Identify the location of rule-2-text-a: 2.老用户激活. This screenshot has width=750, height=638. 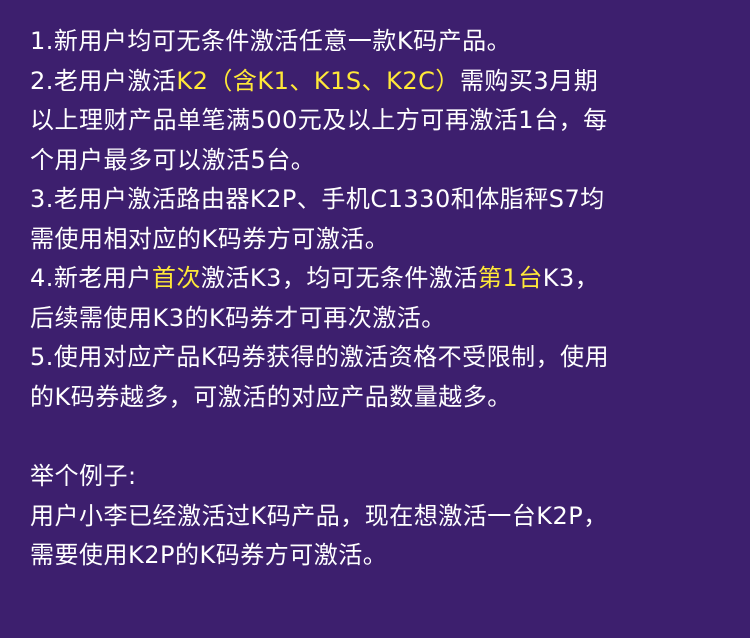
(103, 80).